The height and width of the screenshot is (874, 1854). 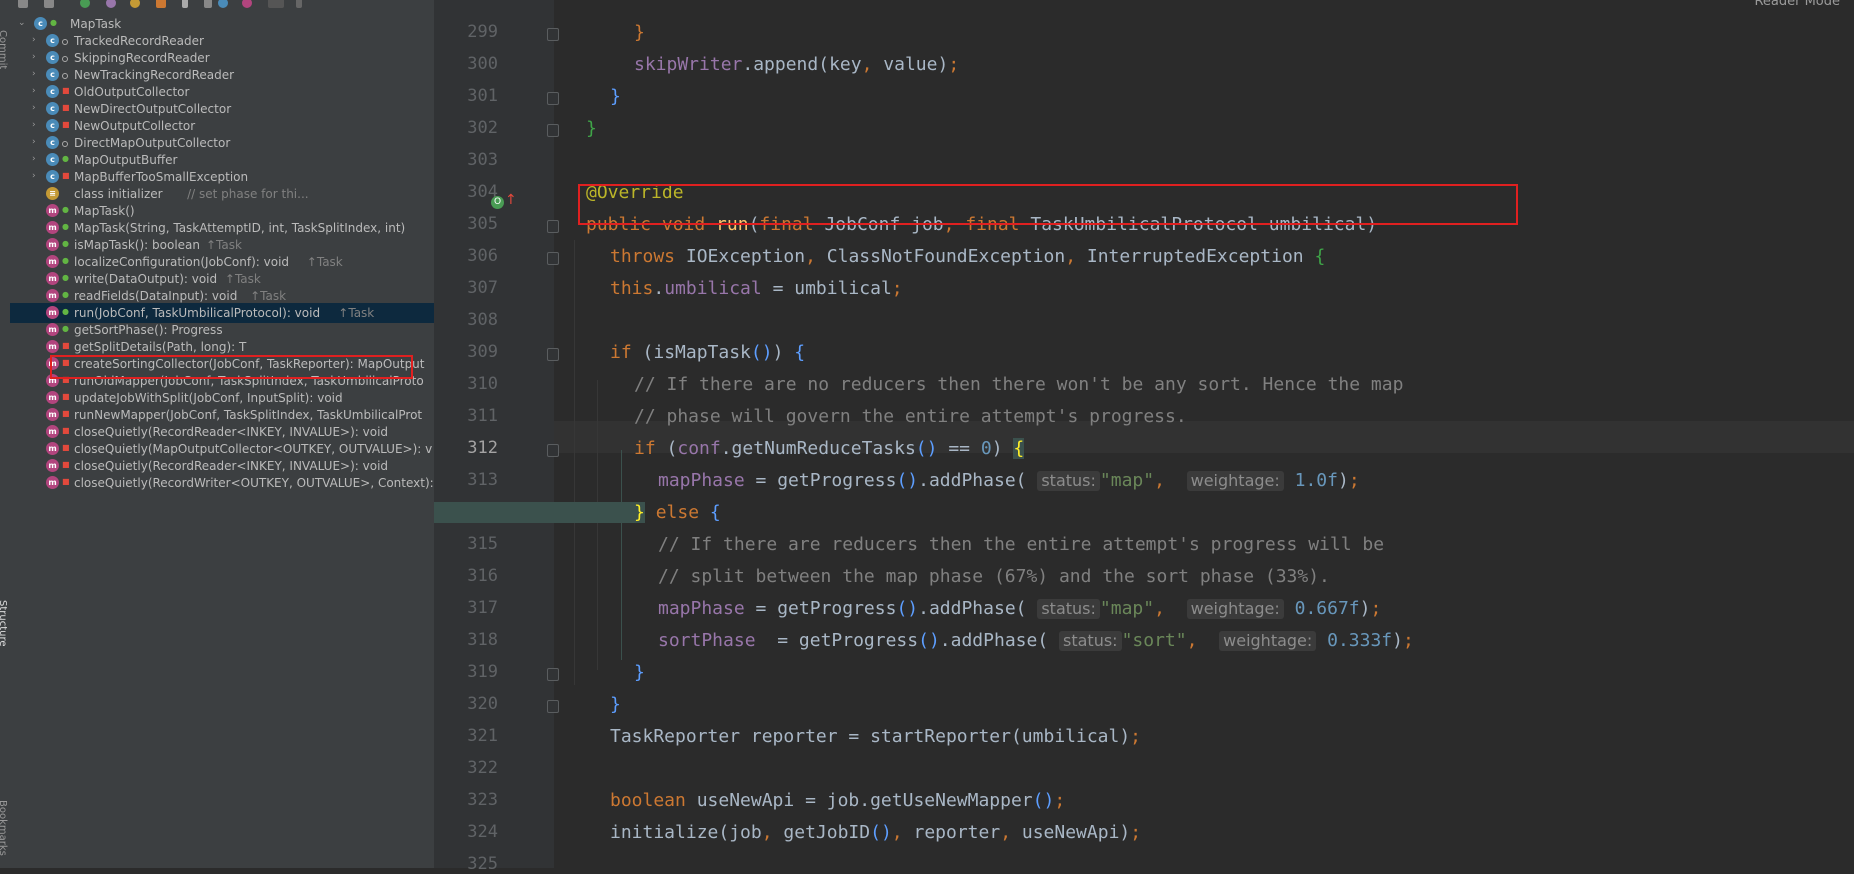 What do you see at coordinates (473, 320) in the screenshot?
I see `line-number: 308` at bounding box center [473, 320].